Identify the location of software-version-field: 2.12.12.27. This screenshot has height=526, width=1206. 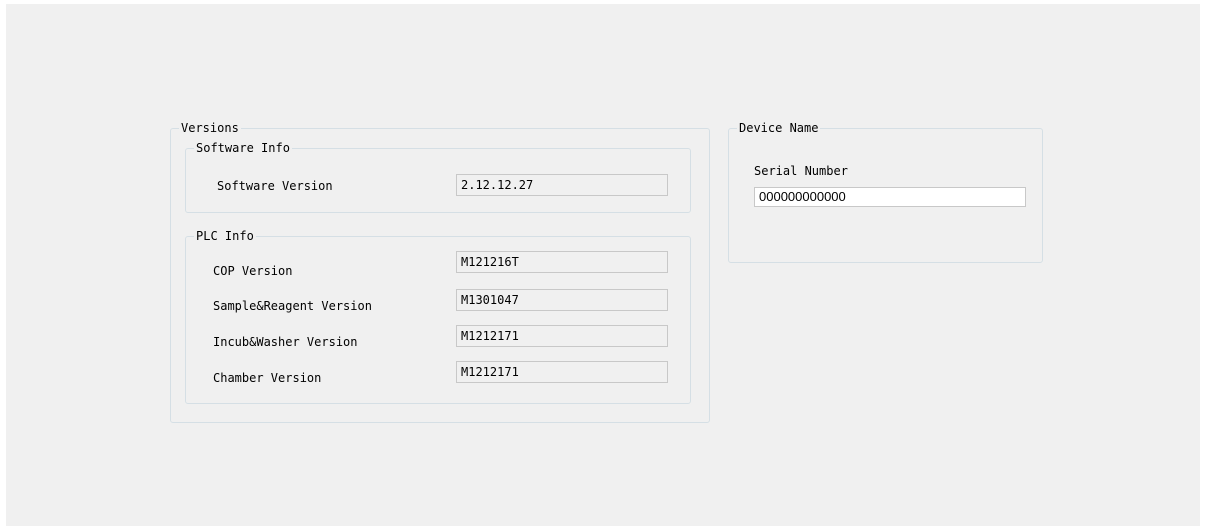
(562, 185).